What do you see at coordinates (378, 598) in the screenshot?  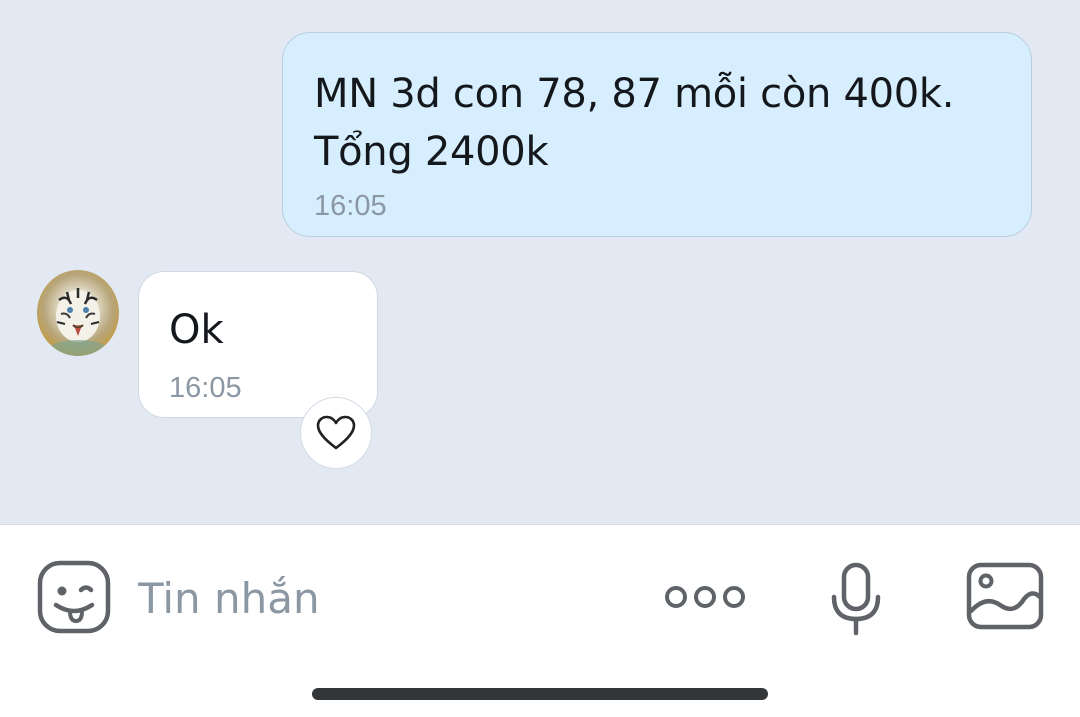 I see `message-input` at bounding box center [378, 598].